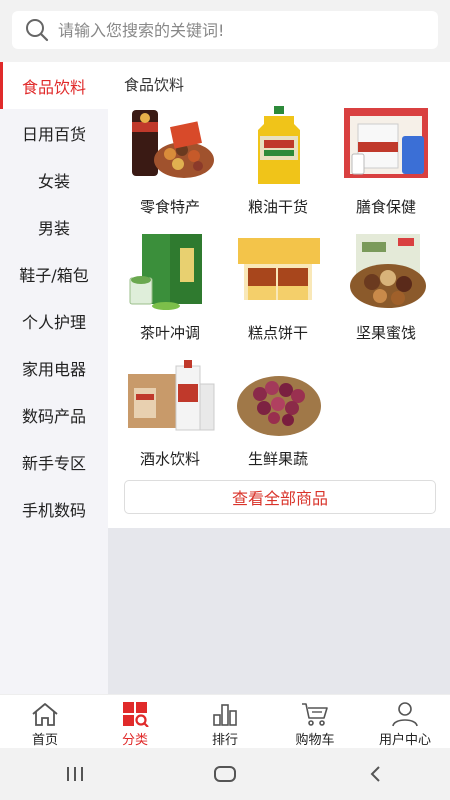  I want to click on subcategory-nuts: 坚果蜜饯, so click(386, 288).